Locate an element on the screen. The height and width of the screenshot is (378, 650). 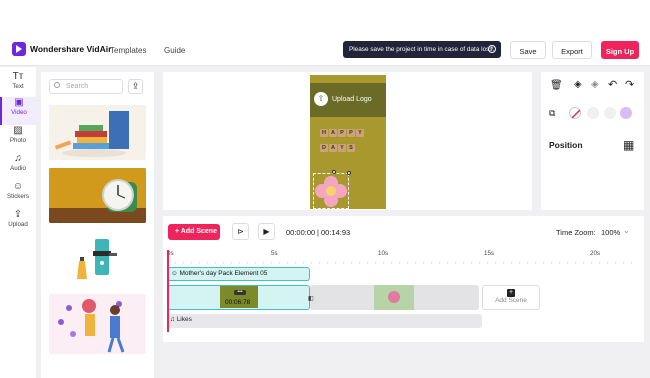
split-button: ⊳ is located at coordinates (240, 231).